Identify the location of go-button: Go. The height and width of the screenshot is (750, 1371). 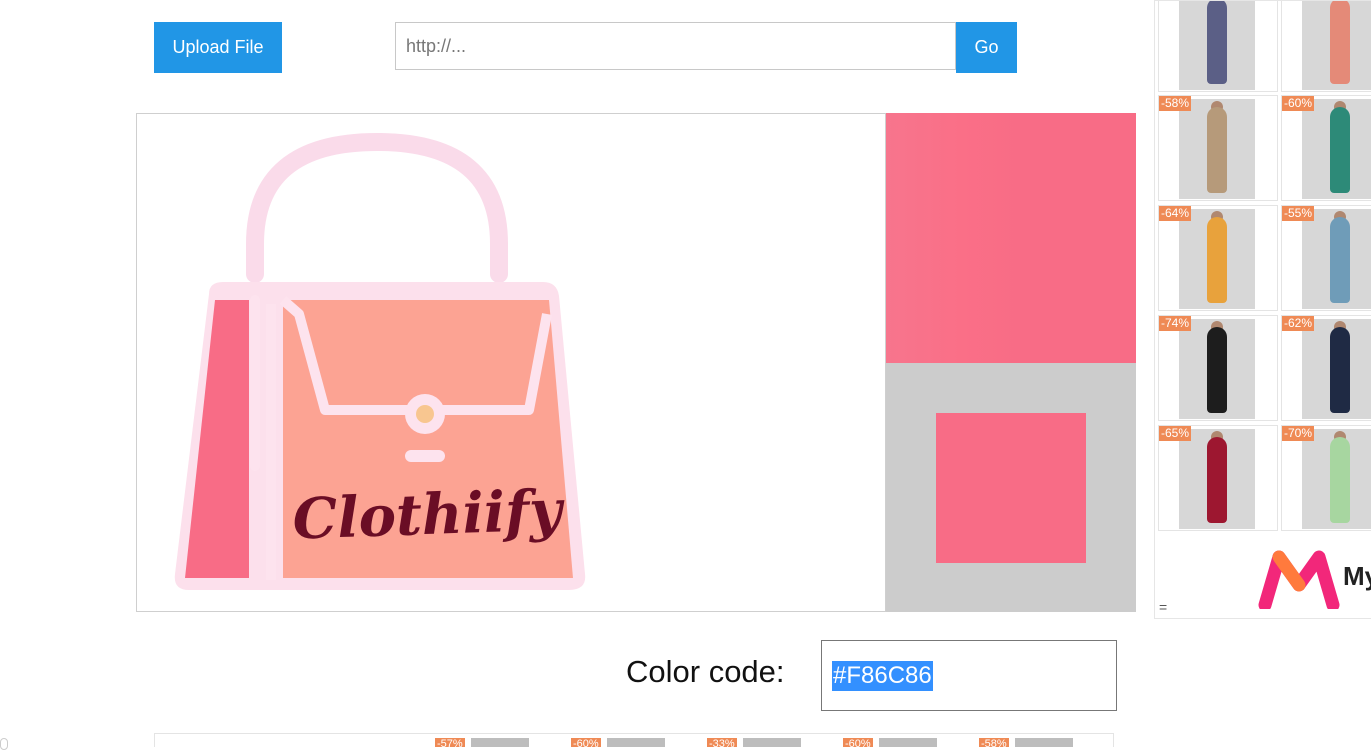
(986, 47).